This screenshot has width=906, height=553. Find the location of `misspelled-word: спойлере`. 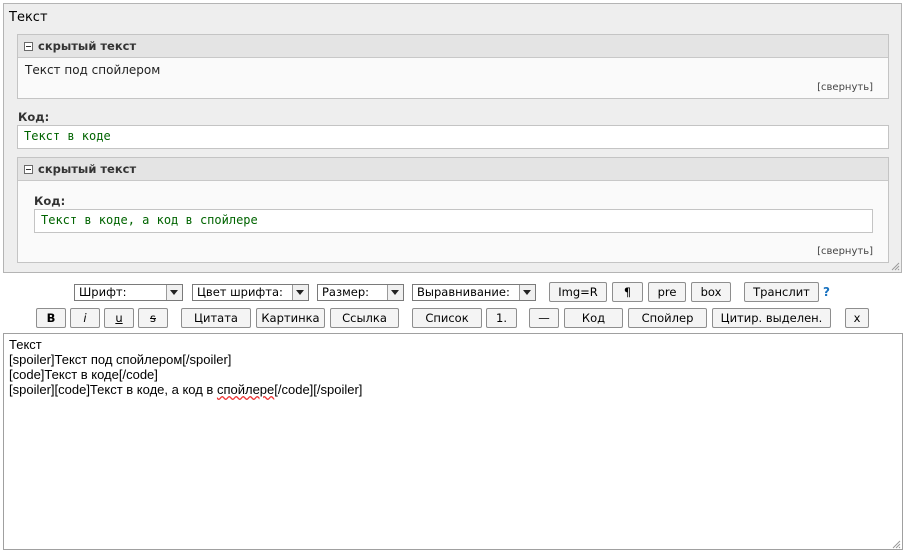

misspelled-word: спойлере is located at coordinates (245, 389).